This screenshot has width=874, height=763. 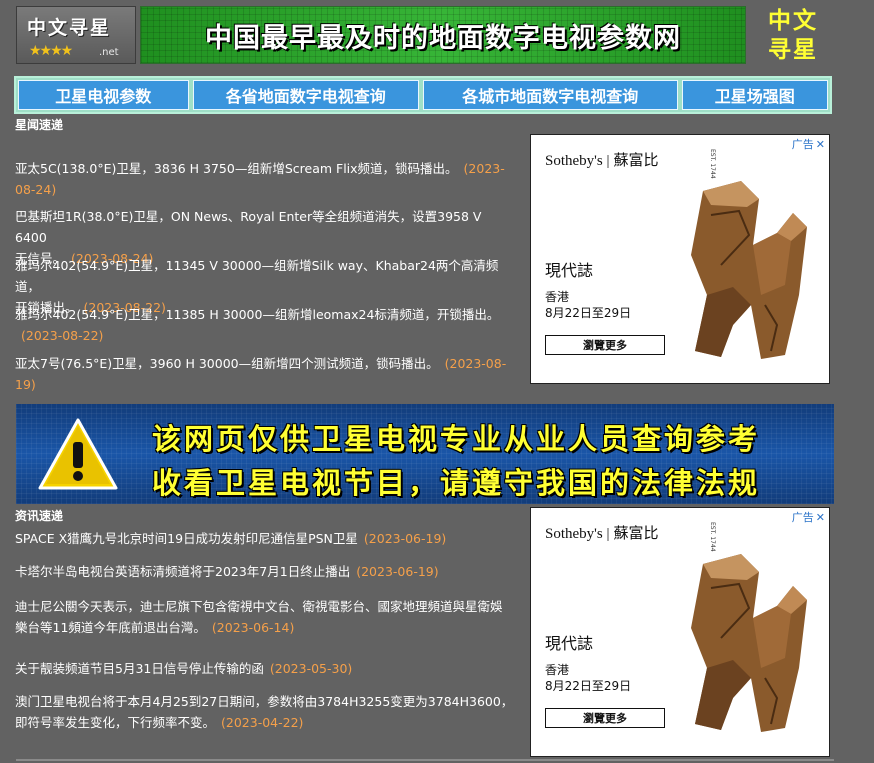 What do you see at coordinates (186, 538) in the screenshot?
I see `news-text: SPACE X猎鹰九号北京时间19日成功发射印尼通信星PSN卫星` at bounding box center [186, 538].